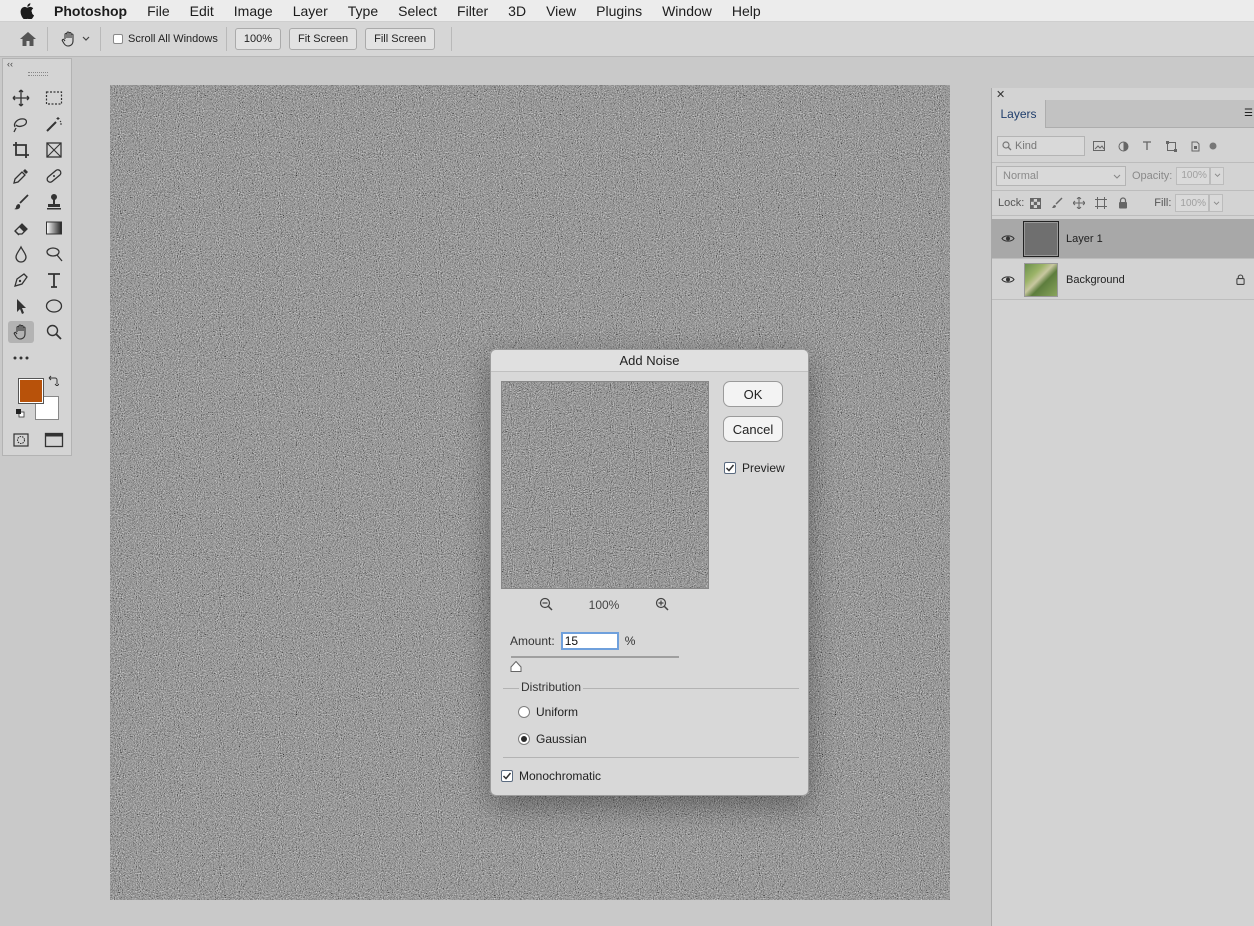 The width and height of the screenshot is (1254, 926). I want to click on menu-help: Help, so click(746, 11).